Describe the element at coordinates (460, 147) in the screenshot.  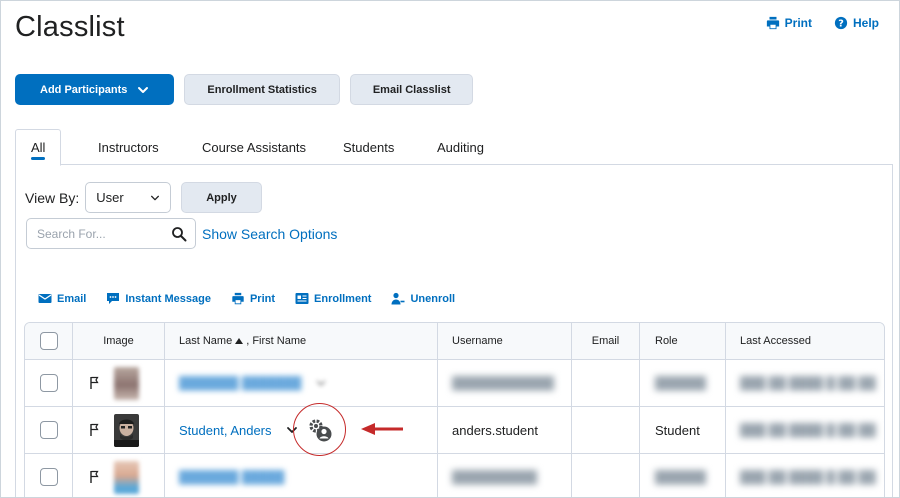
I see `tab-auditing: Auditing` at that location.